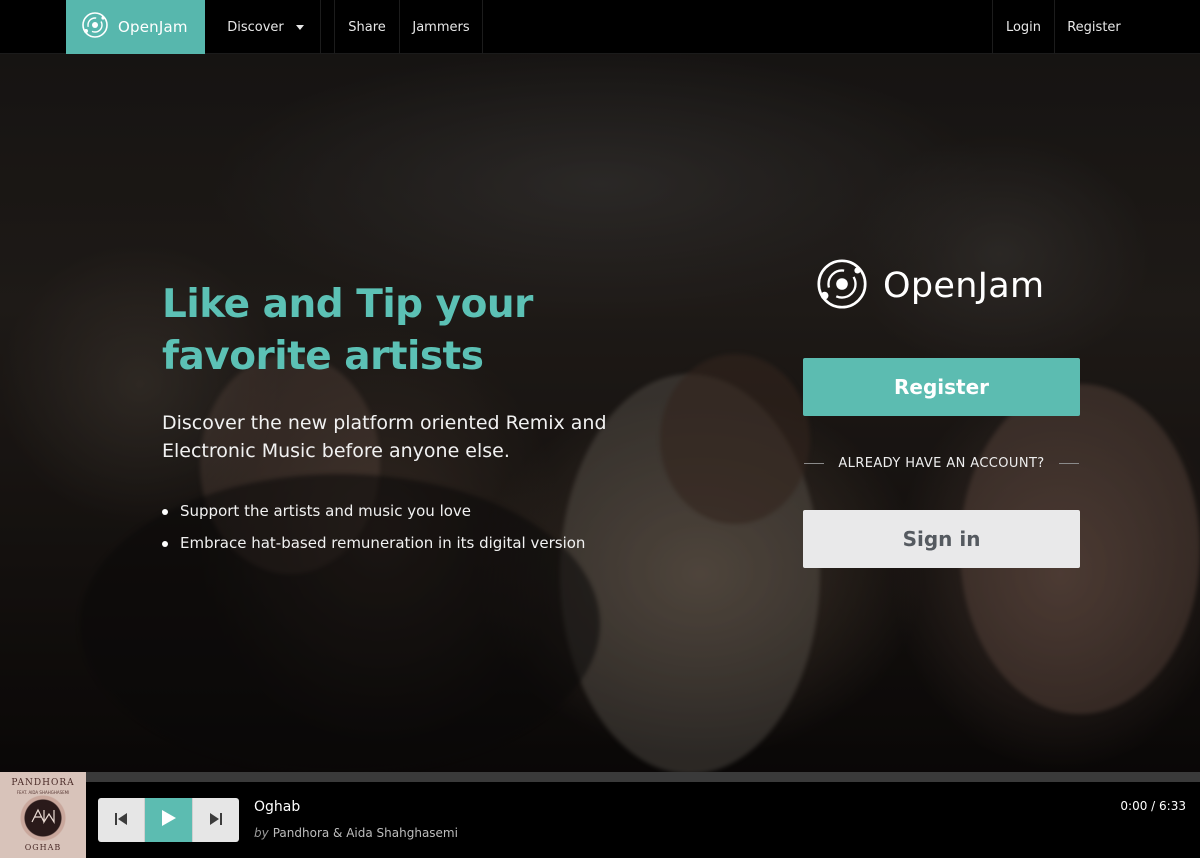 This screenshot has width=1200, height=858. What do you see at coordinates (43, 792) in the screenshot?
I see `cover-feat: FEAT. AIDA SHAHGHASEMI` at bounding box center [43, 792].